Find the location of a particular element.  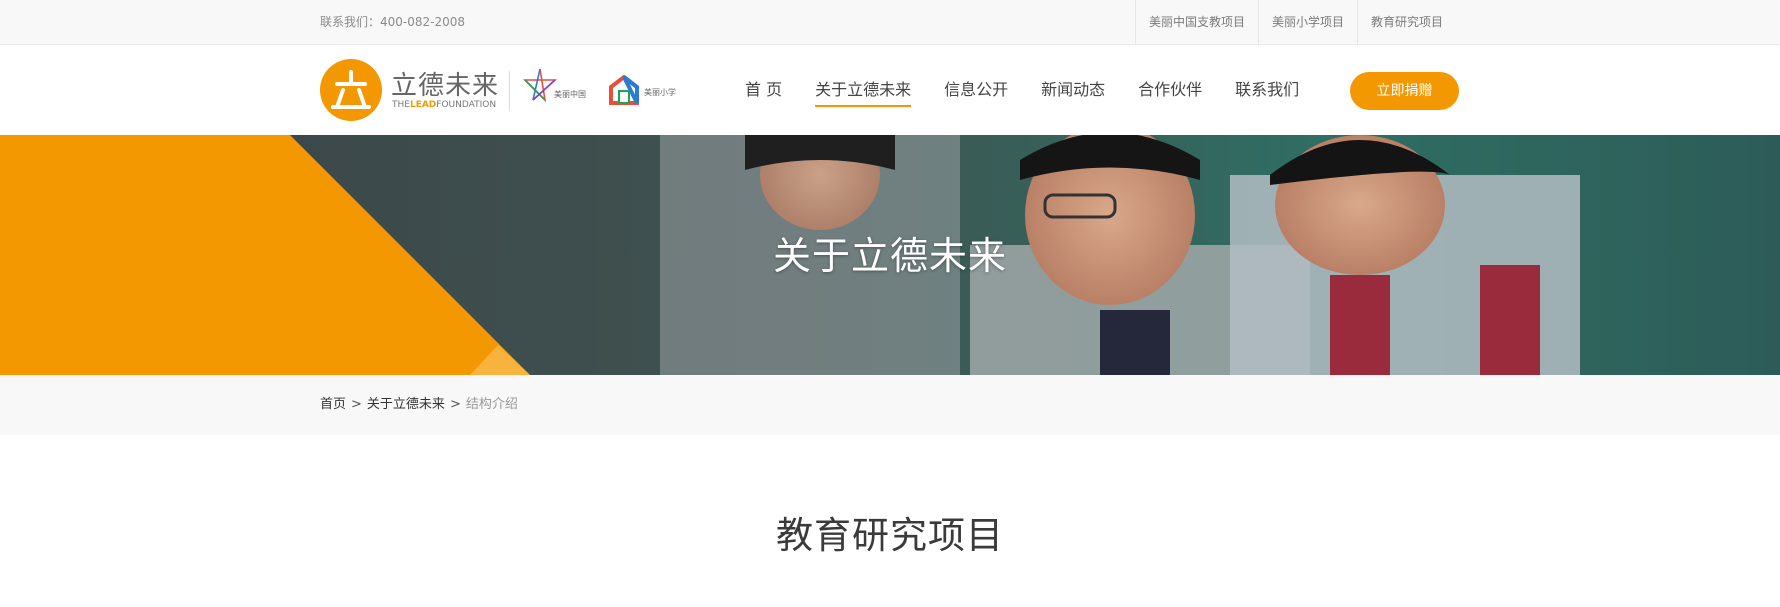

star-icon is located at coordinates (540, 87).